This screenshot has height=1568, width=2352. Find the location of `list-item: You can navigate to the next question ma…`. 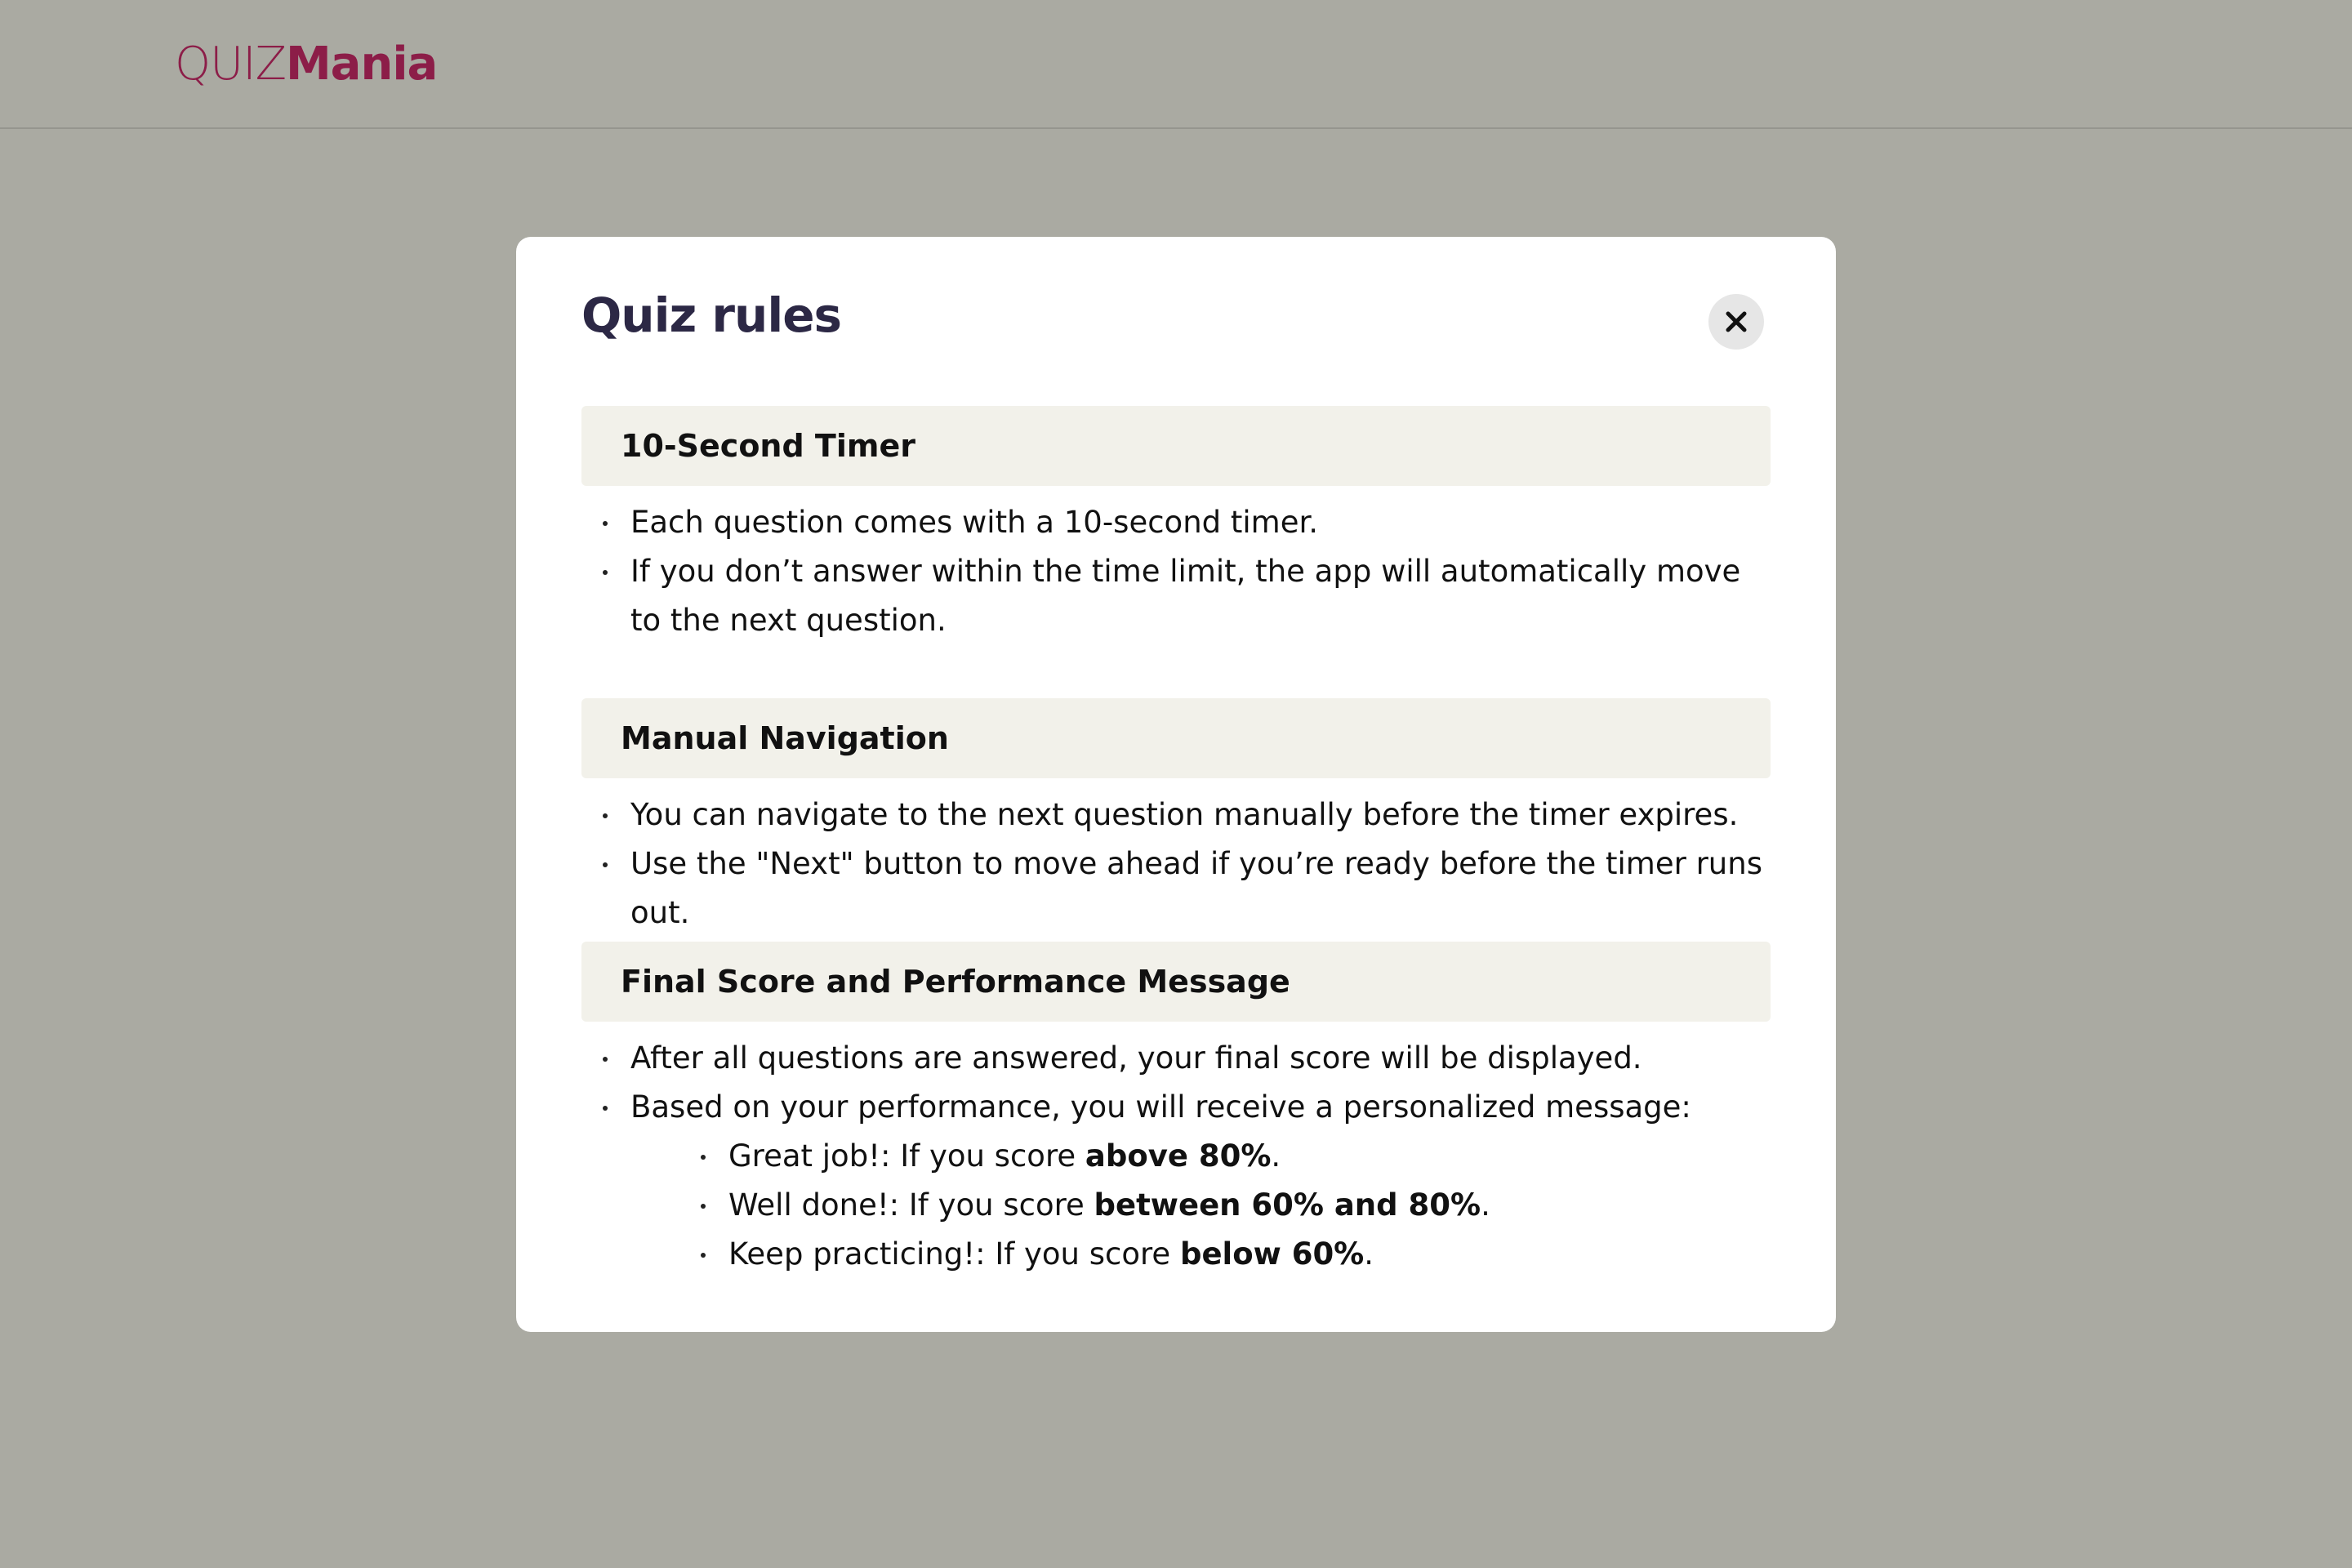

list-item: You can navigate to the next question ma… is located at coordinates (1176, 815).